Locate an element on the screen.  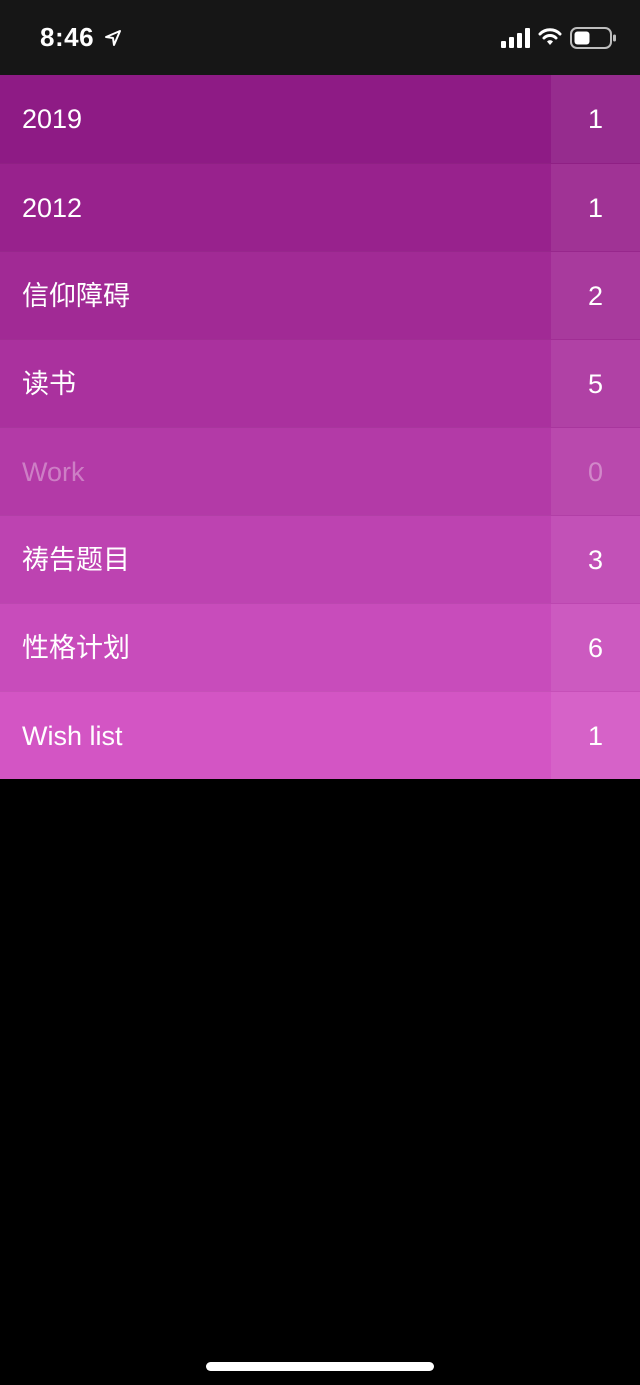
item-count-cell: 3 is located at coordinates (595, 559).